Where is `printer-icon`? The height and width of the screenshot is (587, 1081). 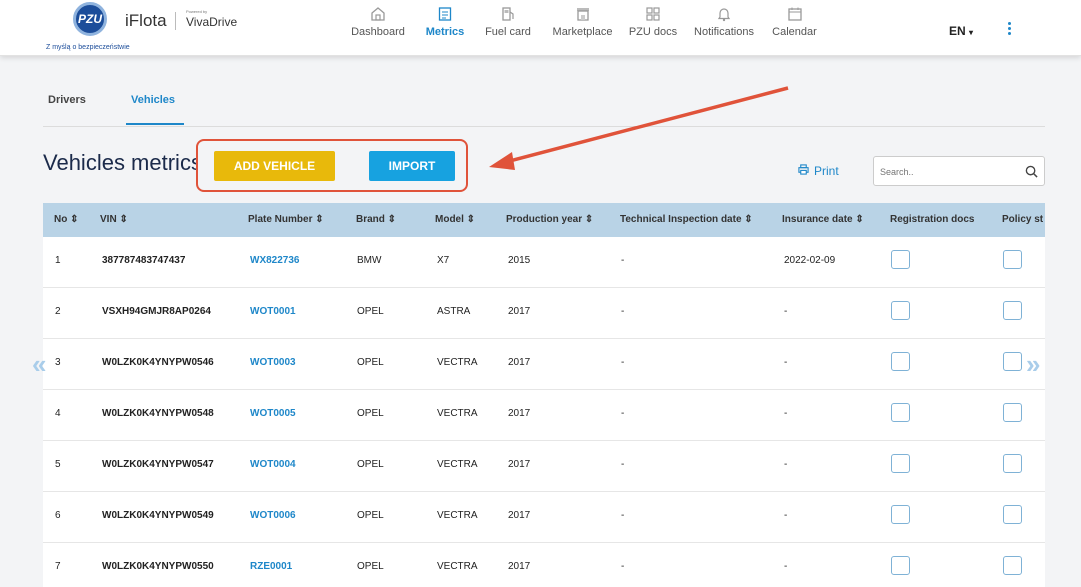
printer-icon is located at coordinates (803, 169).